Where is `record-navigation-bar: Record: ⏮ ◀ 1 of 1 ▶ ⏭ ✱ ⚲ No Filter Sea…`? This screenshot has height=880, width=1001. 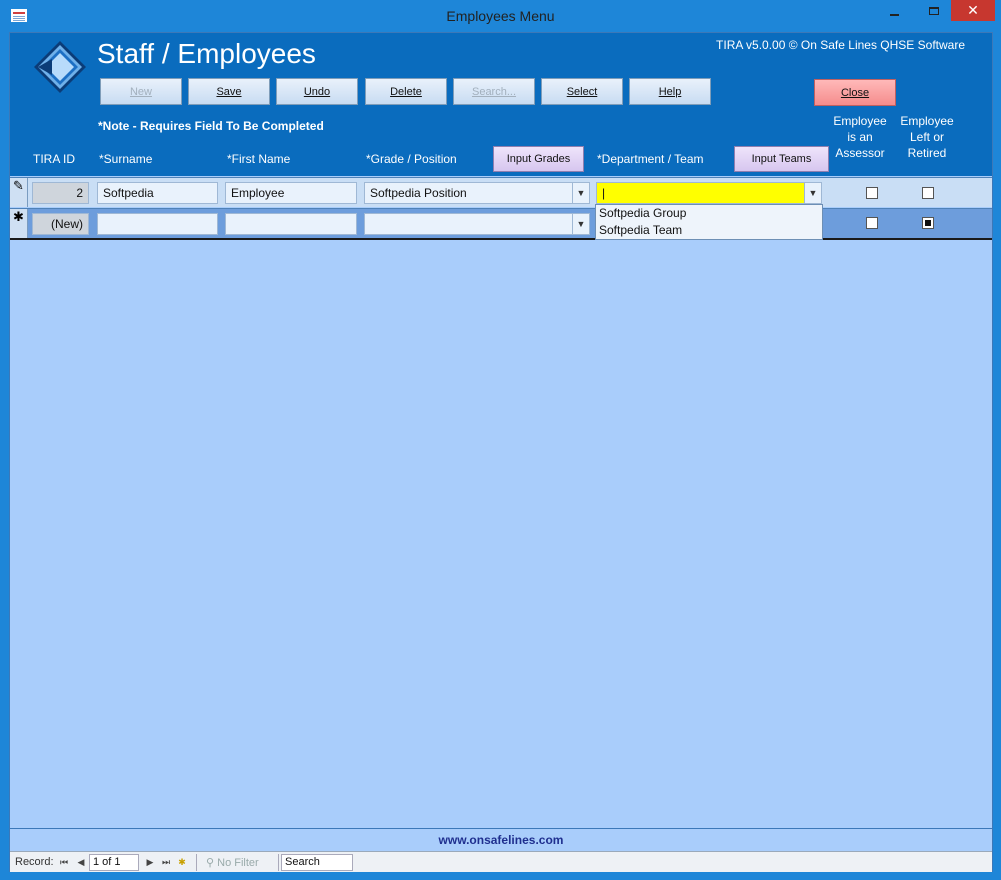
record-navigation-bar: Record: ⏮ ◀ 1 of 1 ▶ ⏭ ✱ ⚲ No Filter Sea… is located at coordinates (501, 861).